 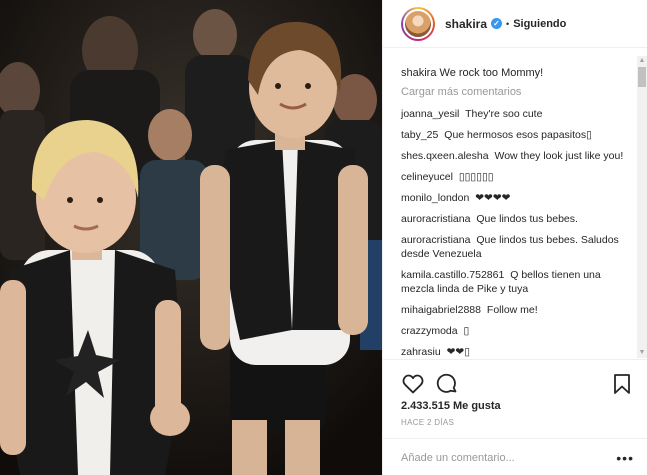 What do you see at coordinates (518, 135) in the screenshot?
I see `comment-text: Que hermosos esos papasitos▯` at bounding box center [518, 135].